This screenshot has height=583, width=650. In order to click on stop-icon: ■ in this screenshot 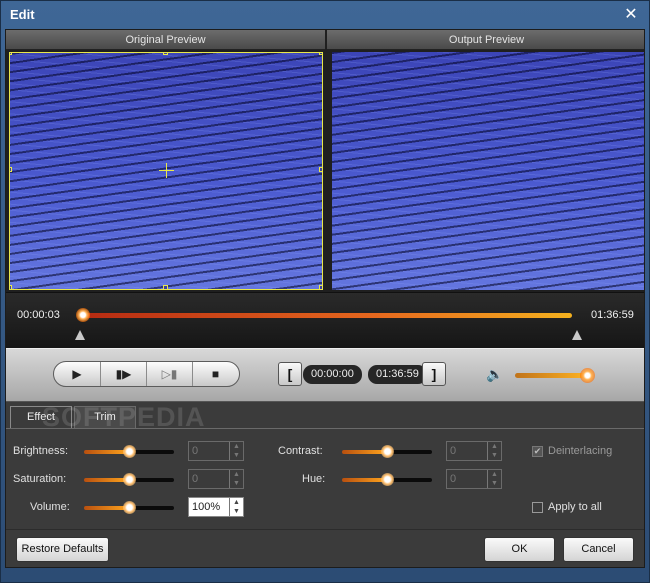, I will do `click(215, 374)`.